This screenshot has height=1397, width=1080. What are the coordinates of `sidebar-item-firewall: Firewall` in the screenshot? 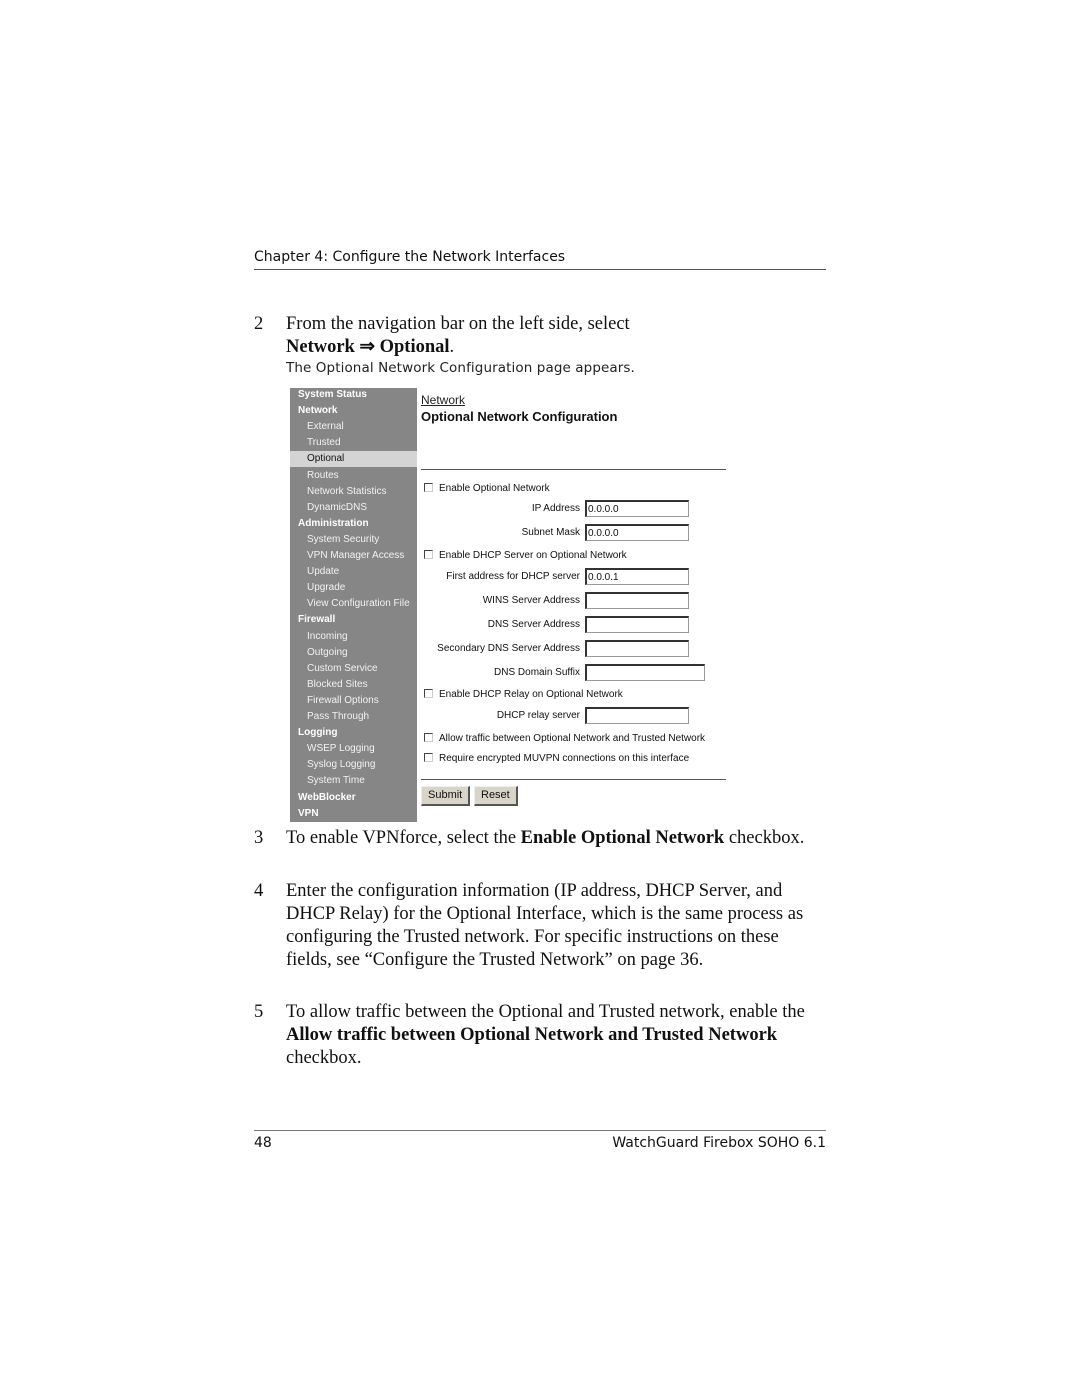 It's located at (353, 620).